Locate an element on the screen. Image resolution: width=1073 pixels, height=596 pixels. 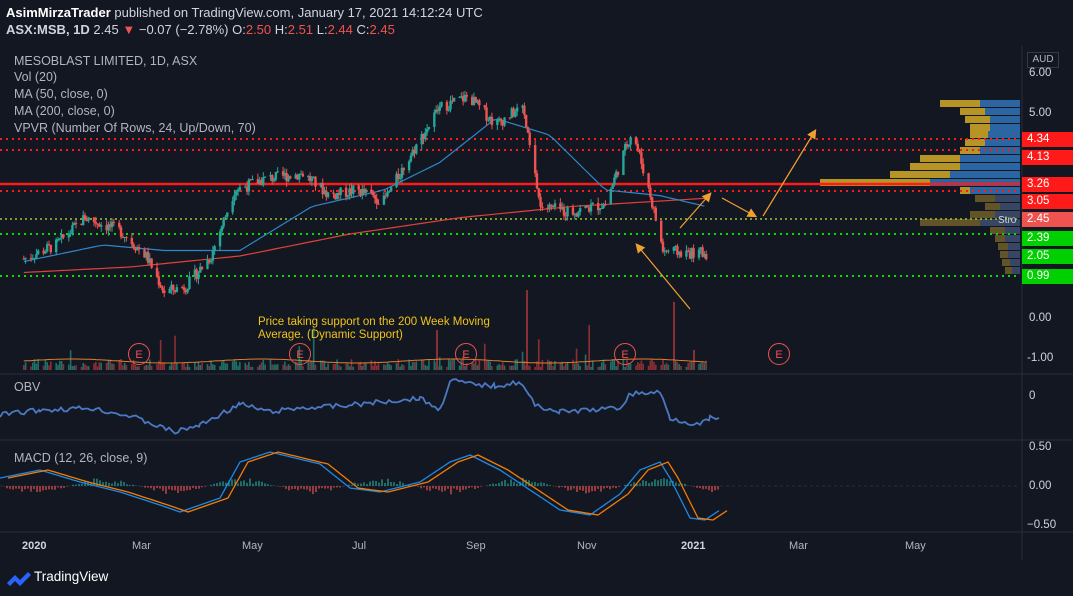
currency-button: AUD is located at coordinates (1043, 60).